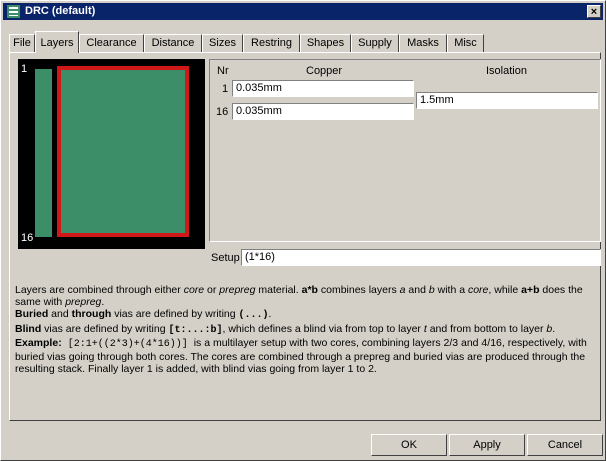 This screenshot has width=606, height=461. Describe the element at coordinates (24, 69) in the screenshot. I see `preview-top-label: 1` at that location.